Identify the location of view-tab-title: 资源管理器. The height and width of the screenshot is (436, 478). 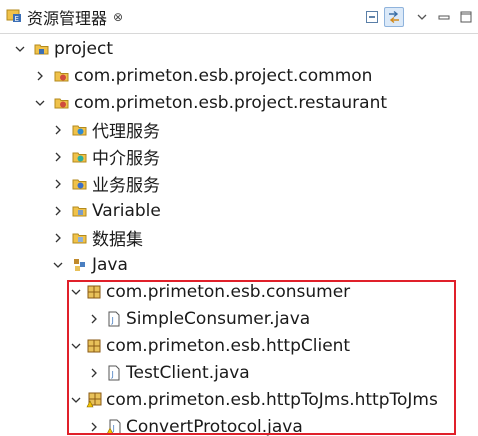
(67, 18).